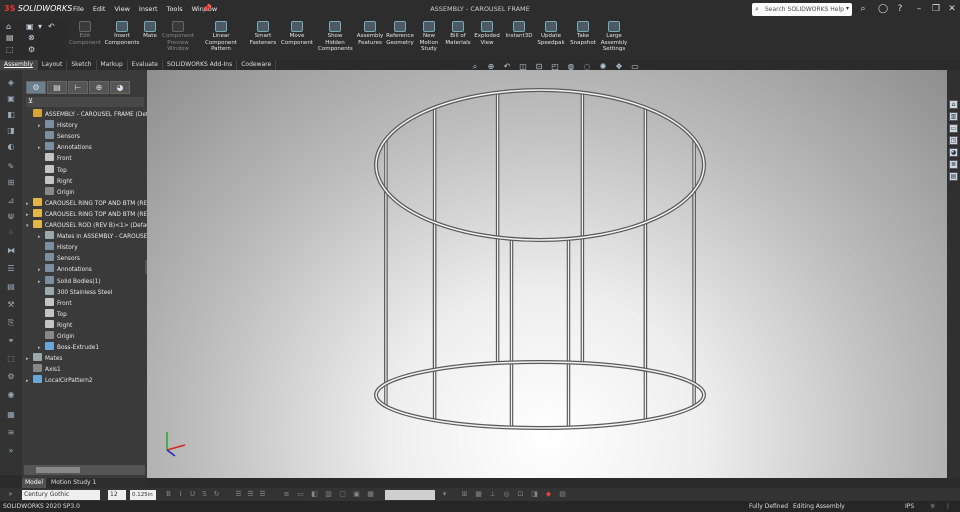  Describe the element at coordinates (31, 37) in the screenshot. I see `traffic-light-icon: ⊗` at that location.